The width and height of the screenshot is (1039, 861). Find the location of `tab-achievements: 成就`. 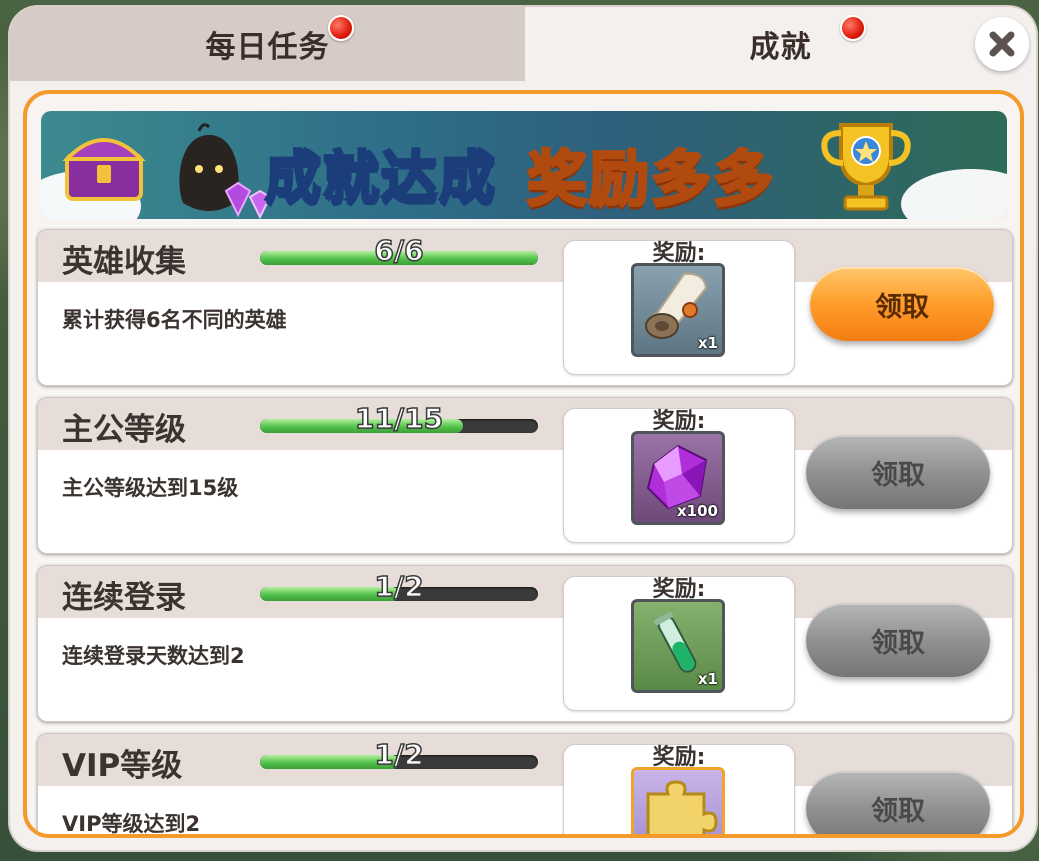

tab-achievements: 成就 is located at coordinates (780, 44).